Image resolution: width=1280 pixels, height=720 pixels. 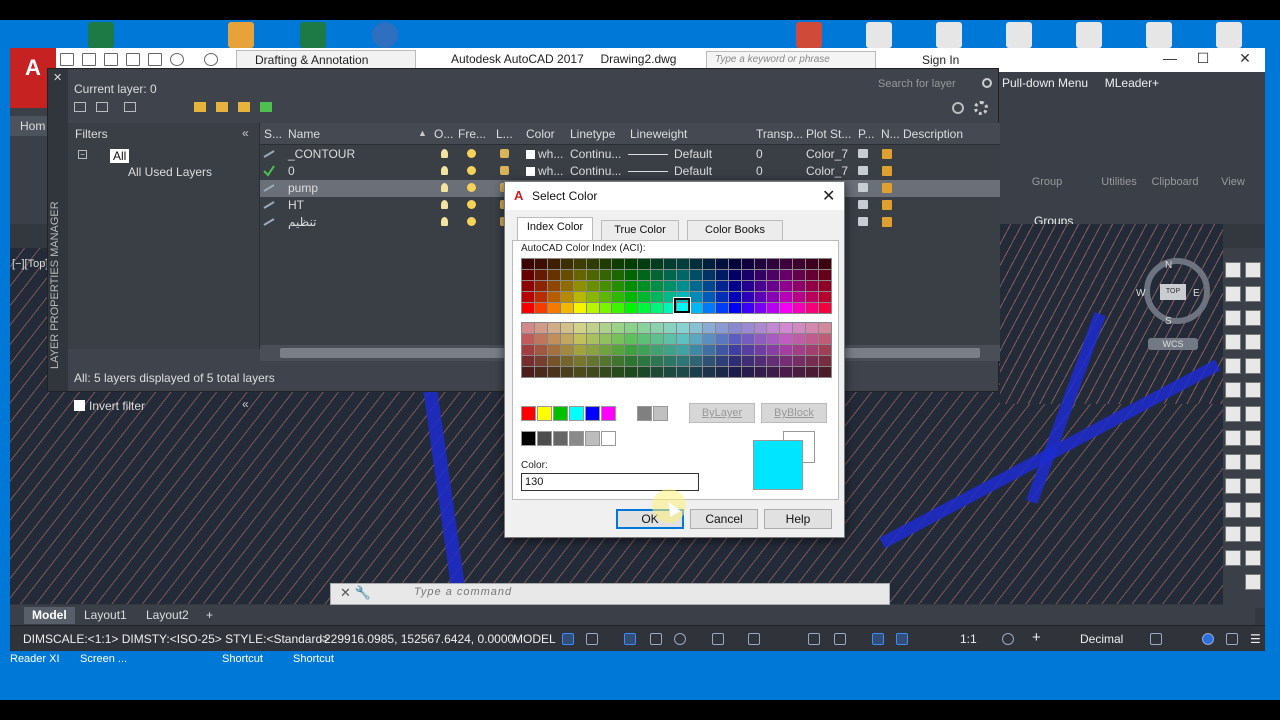 I want to click on sun-icon, so click(x=471, y=204).